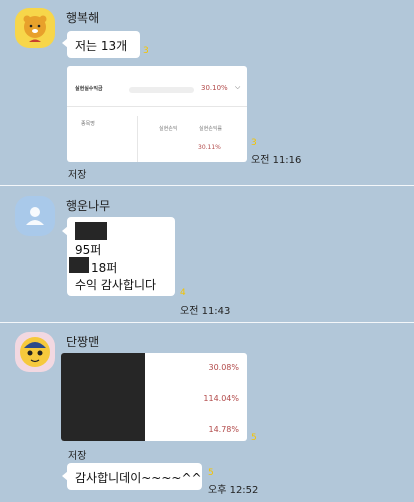  I want to click on message-time: 오후 12:52, so click(233, 490).